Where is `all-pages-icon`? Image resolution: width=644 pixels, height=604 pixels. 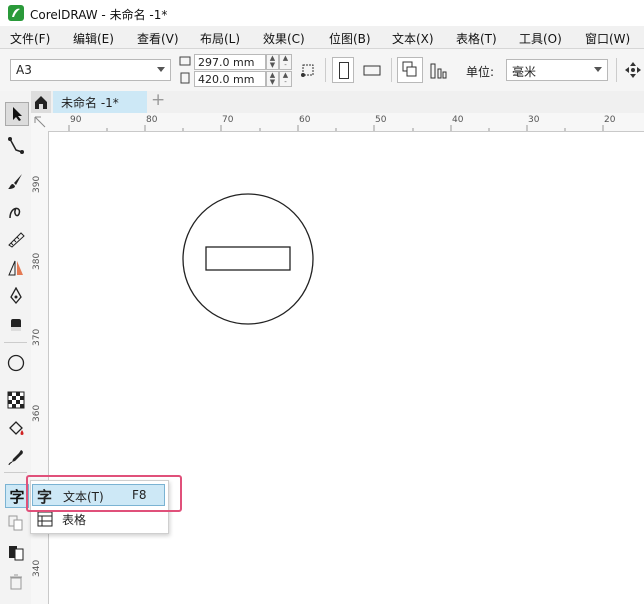 all-pages-icon is located at coordinates (409, 69).